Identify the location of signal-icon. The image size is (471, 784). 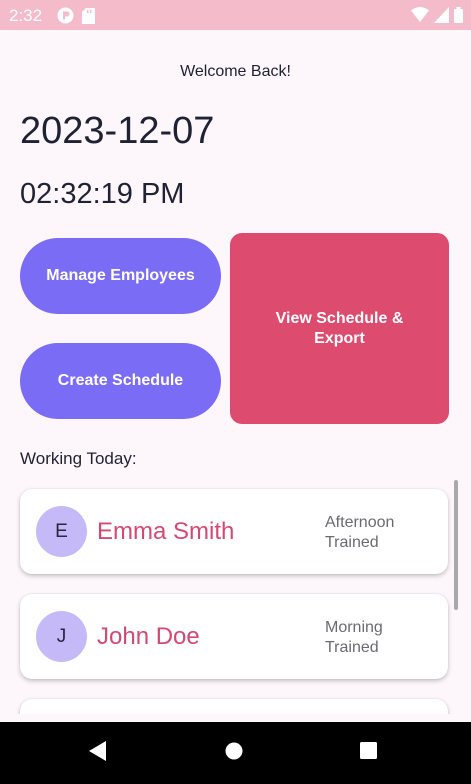
(441, 15).